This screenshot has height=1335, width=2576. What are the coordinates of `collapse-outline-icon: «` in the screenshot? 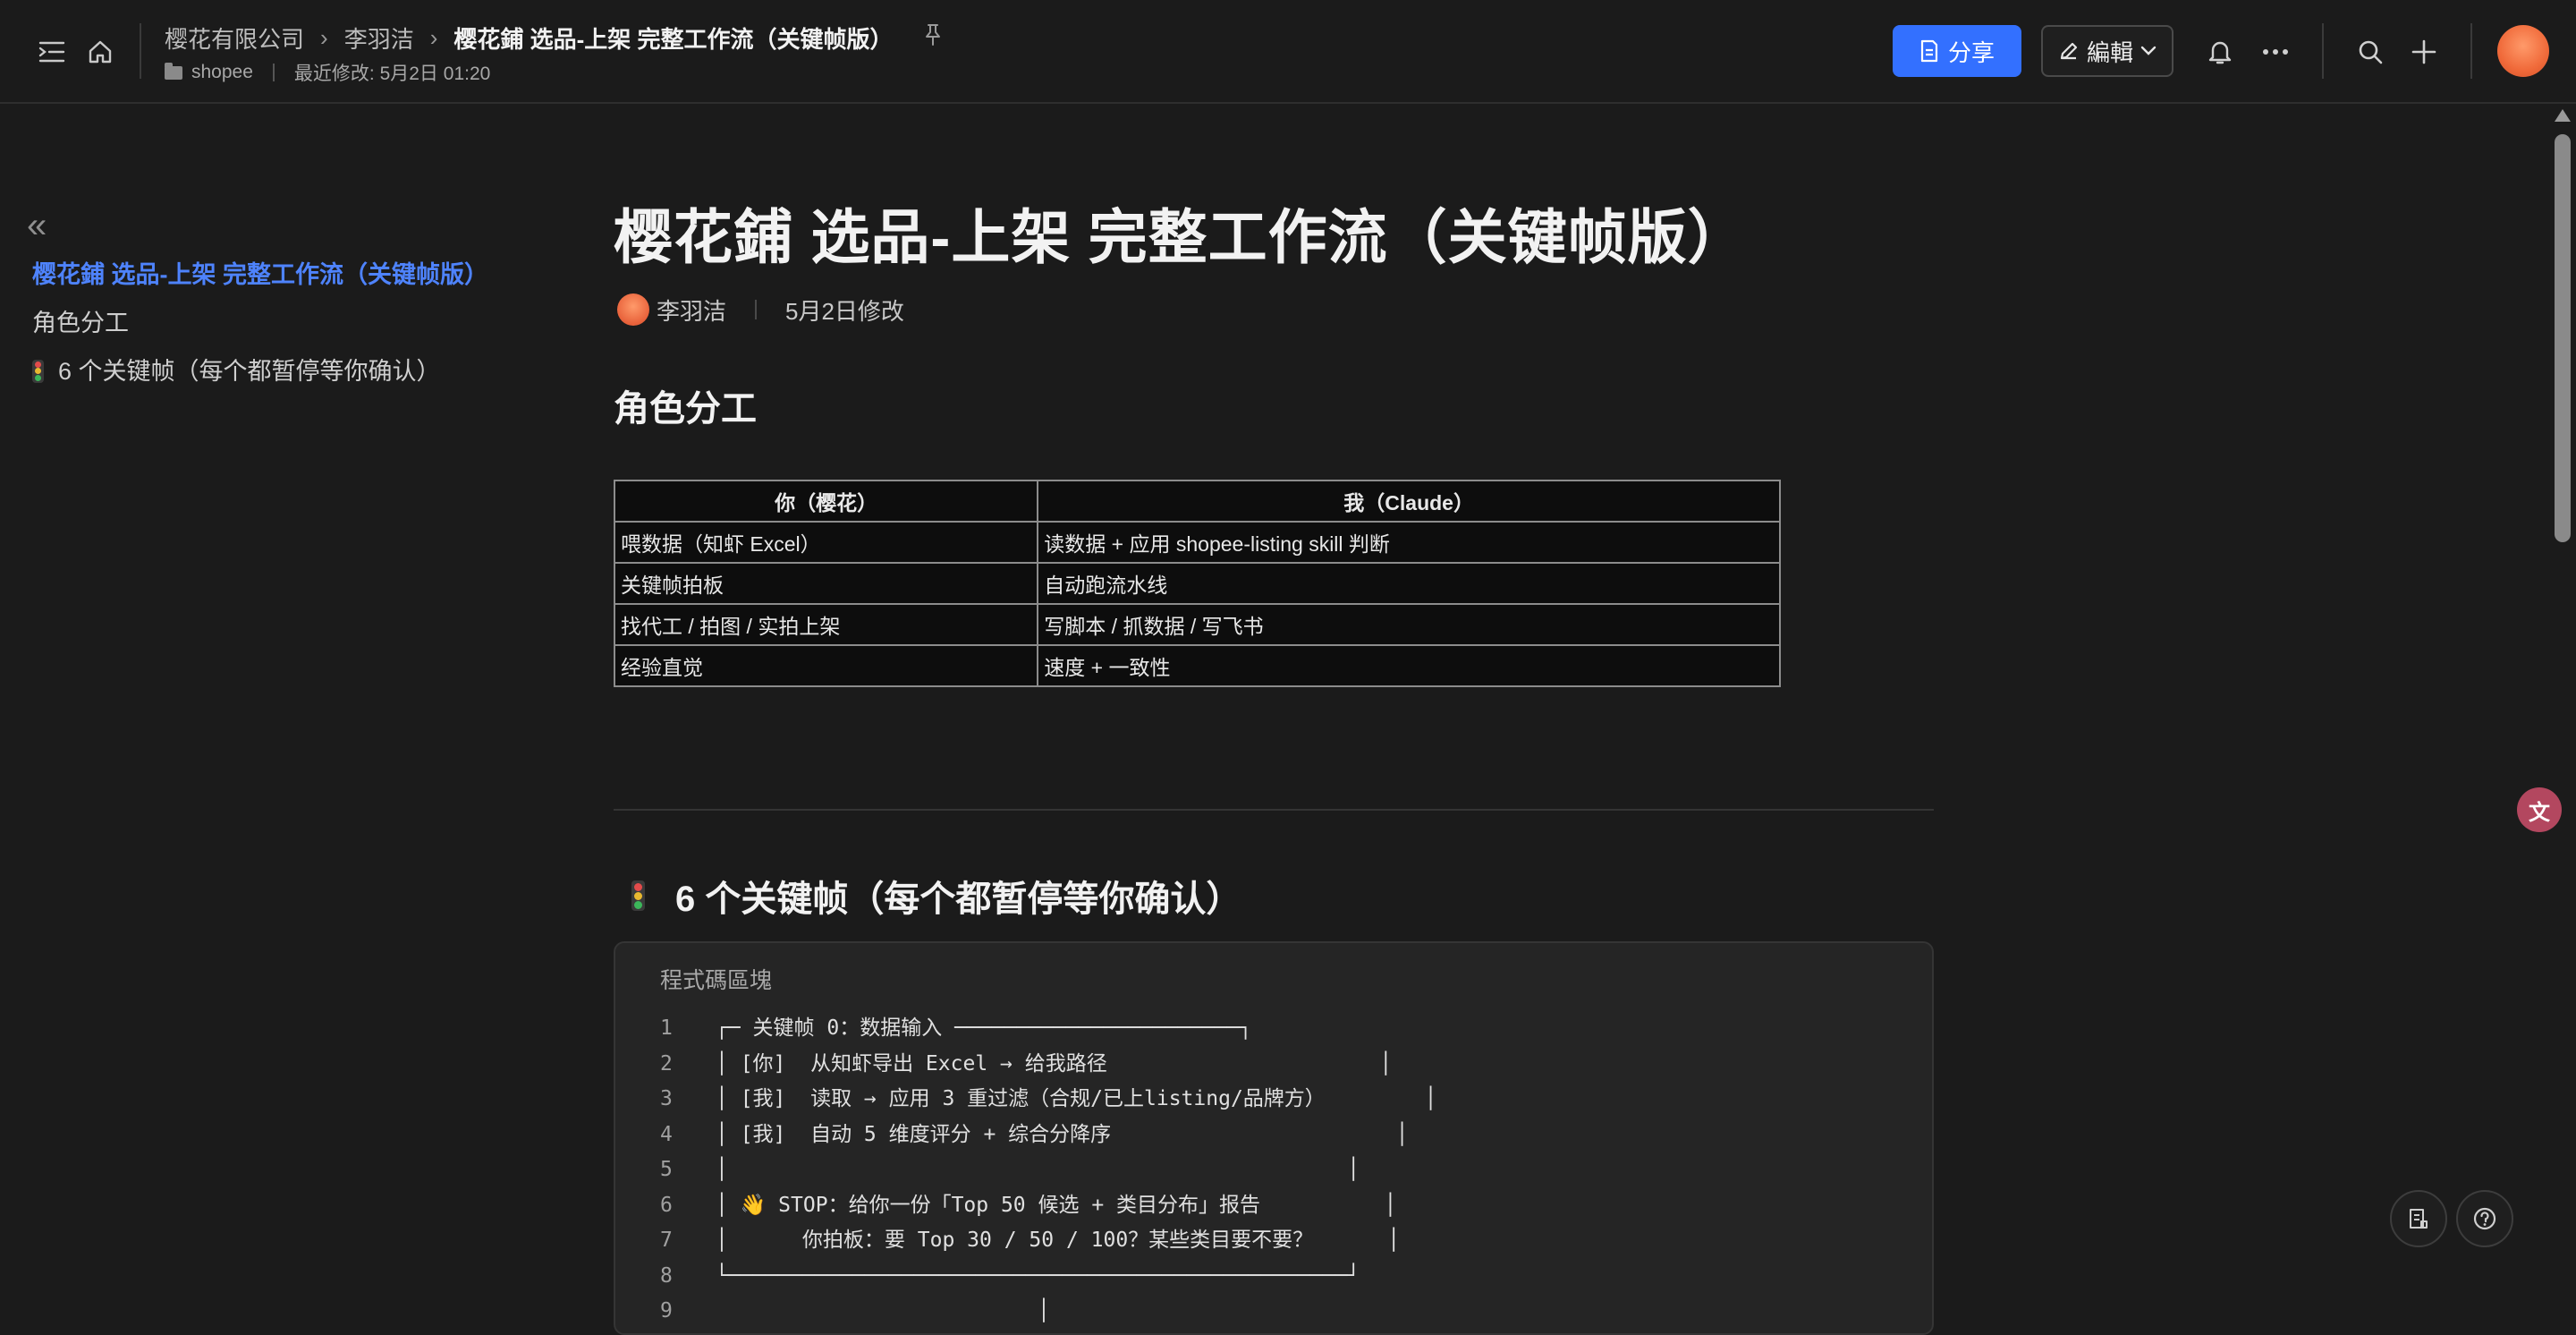 It's located at (37, 225).